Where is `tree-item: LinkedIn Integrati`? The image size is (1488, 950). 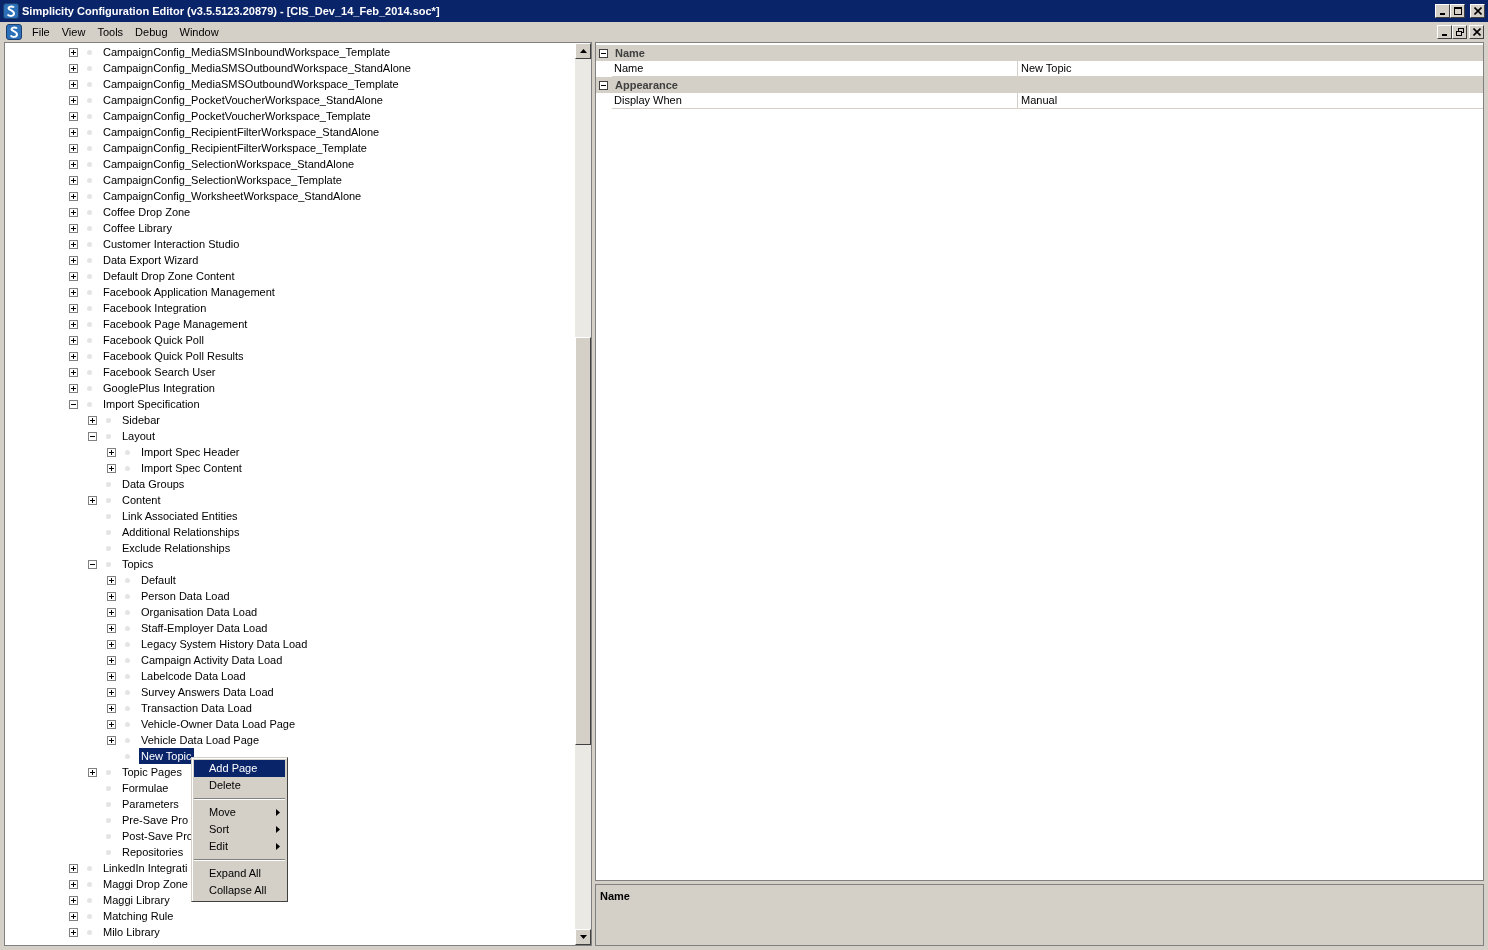
tree-item: LinkedIn Integrati is located at coordinates (145, 868).